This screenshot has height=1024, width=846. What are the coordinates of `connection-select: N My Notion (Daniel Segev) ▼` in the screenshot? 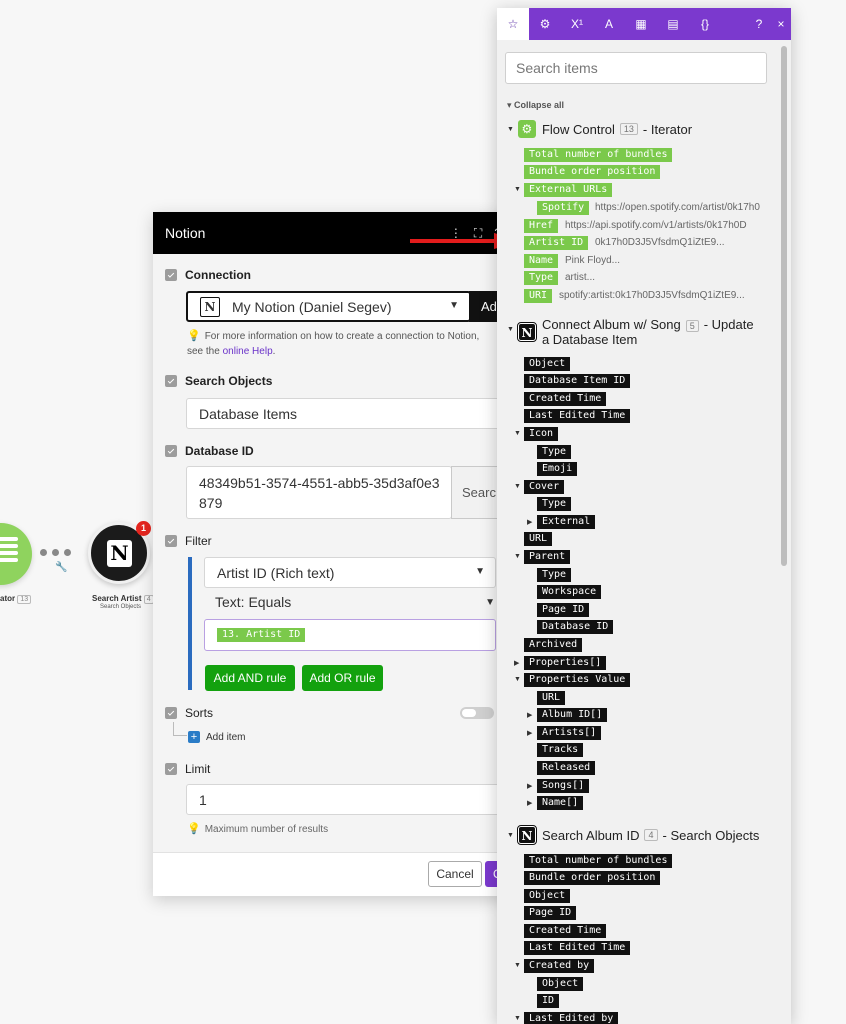 It's located at (328, 306).